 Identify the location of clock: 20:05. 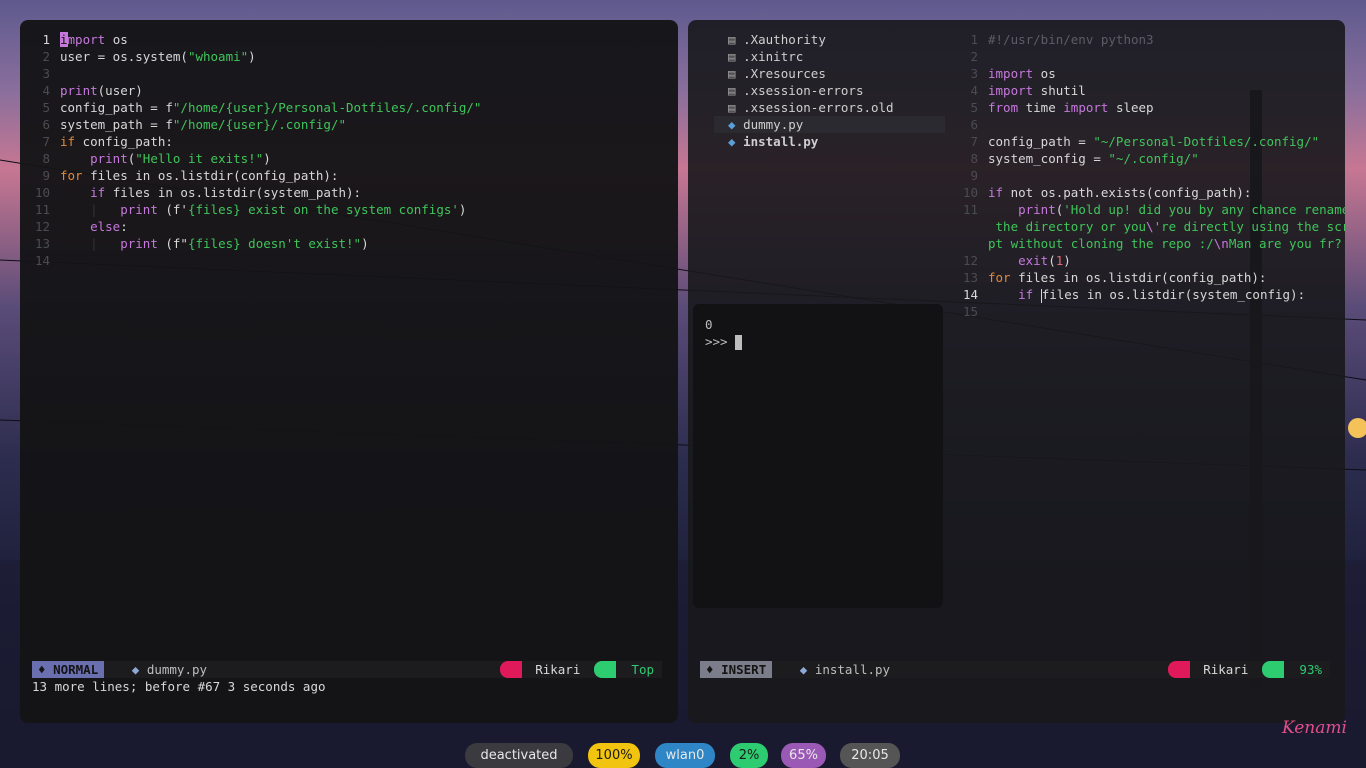
(870, 755).